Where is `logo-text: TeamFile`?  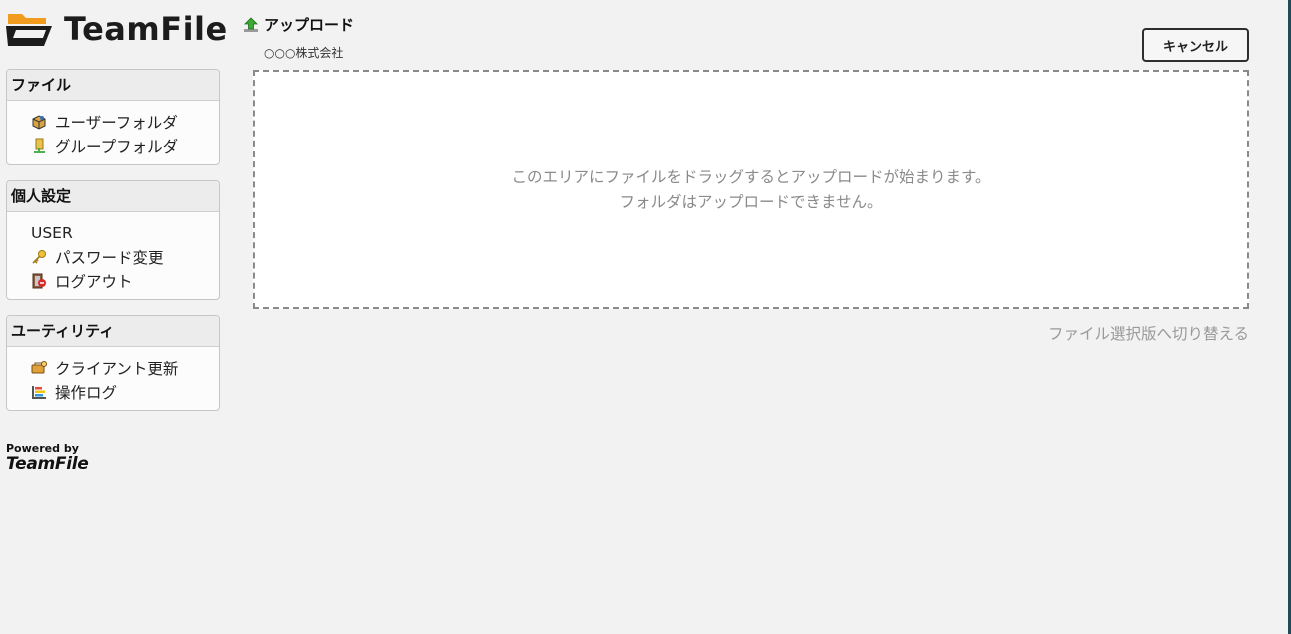 logo-text: TeamFile is located at coordinates (146, 29).